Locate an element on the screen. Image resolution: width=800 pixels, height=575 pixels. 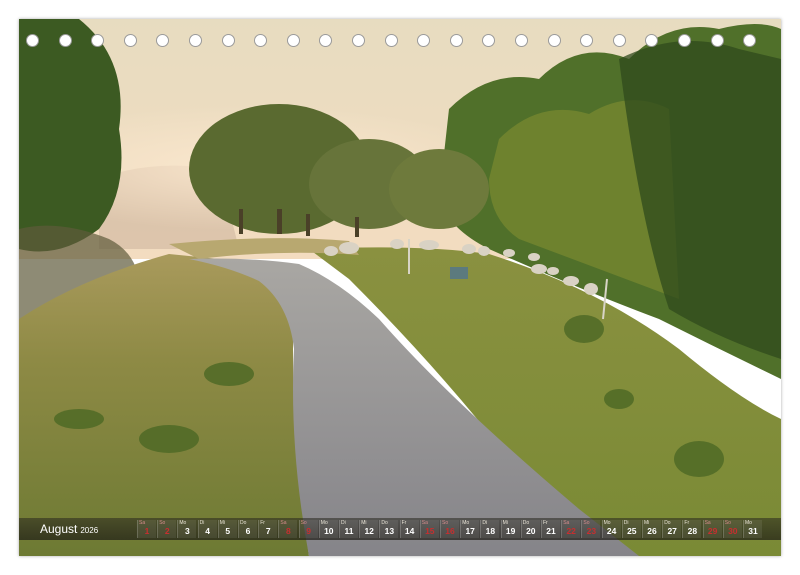
day-number: 9 is located at coordinates (308, 531).